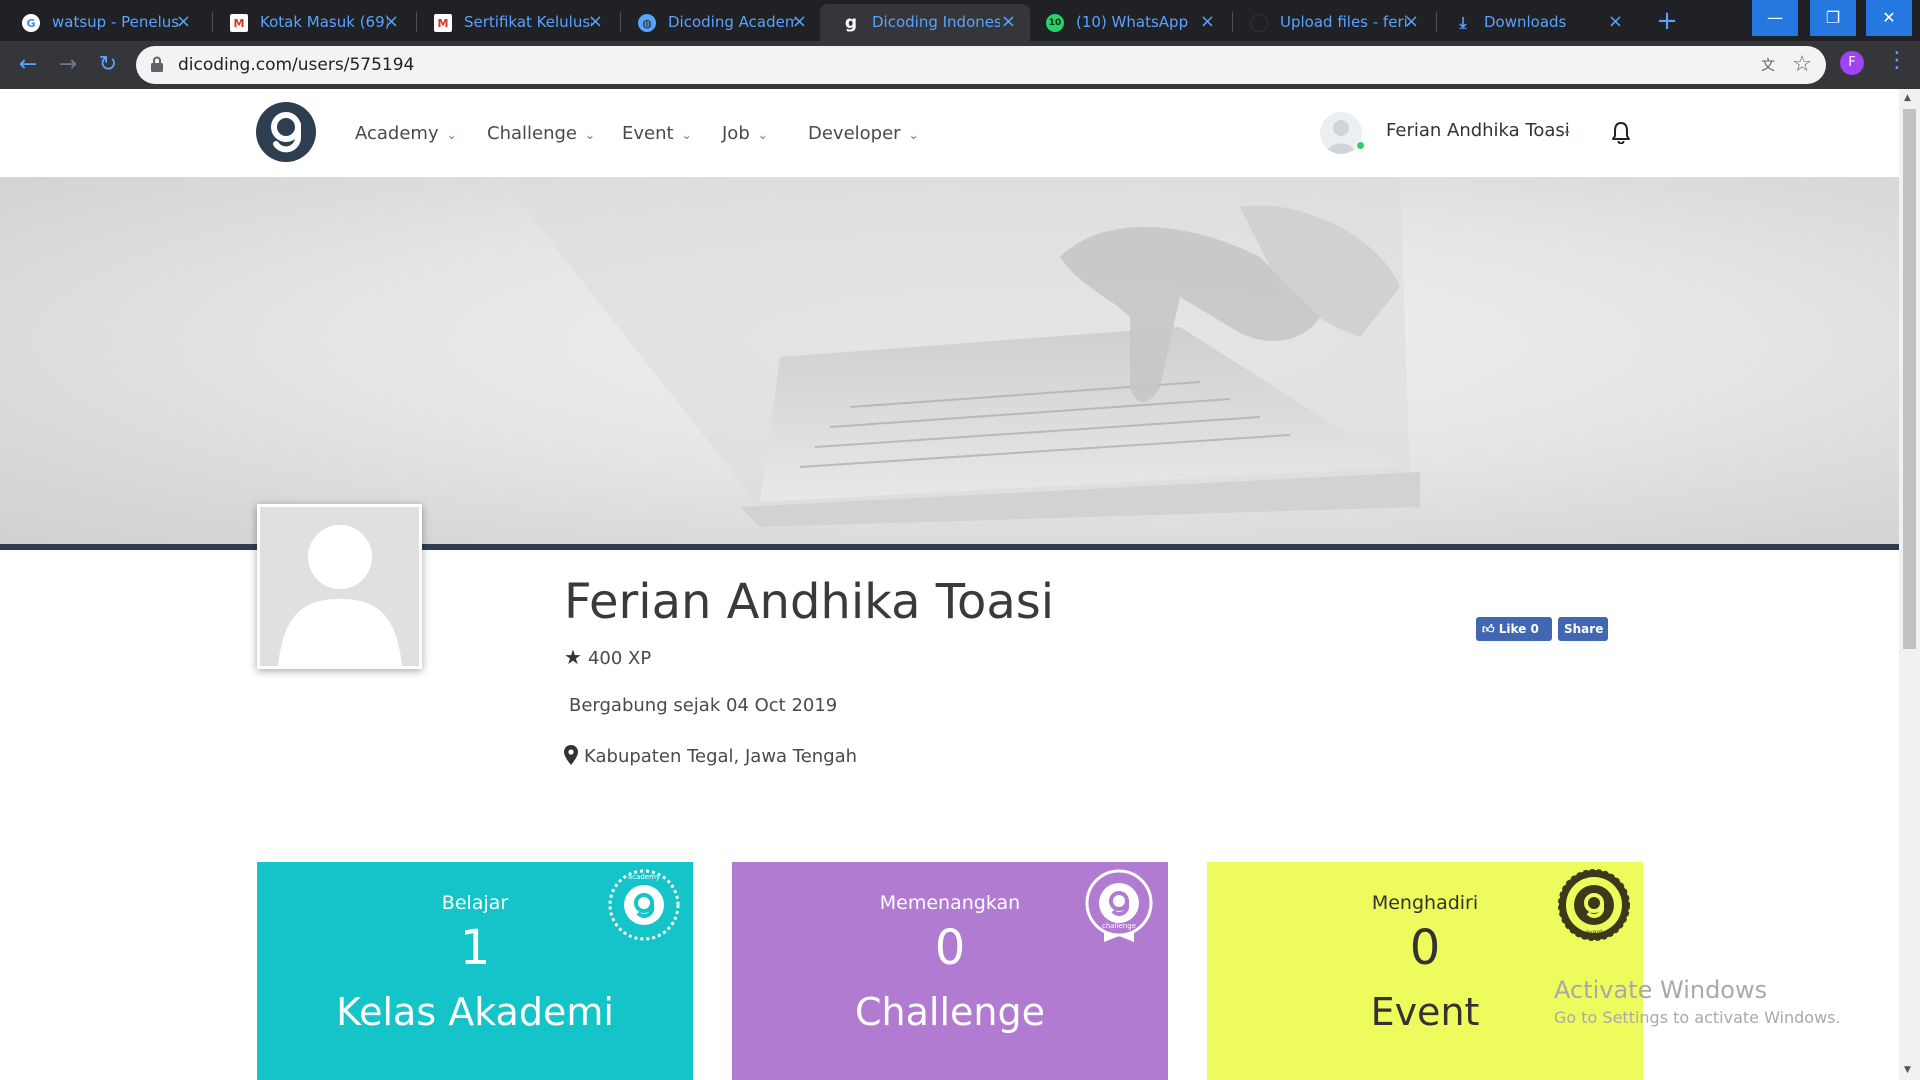  What do you see at coordinates (1909, 379) in the screenshot?
I see `scroll-thumb` at bounding box center [1909, 379].